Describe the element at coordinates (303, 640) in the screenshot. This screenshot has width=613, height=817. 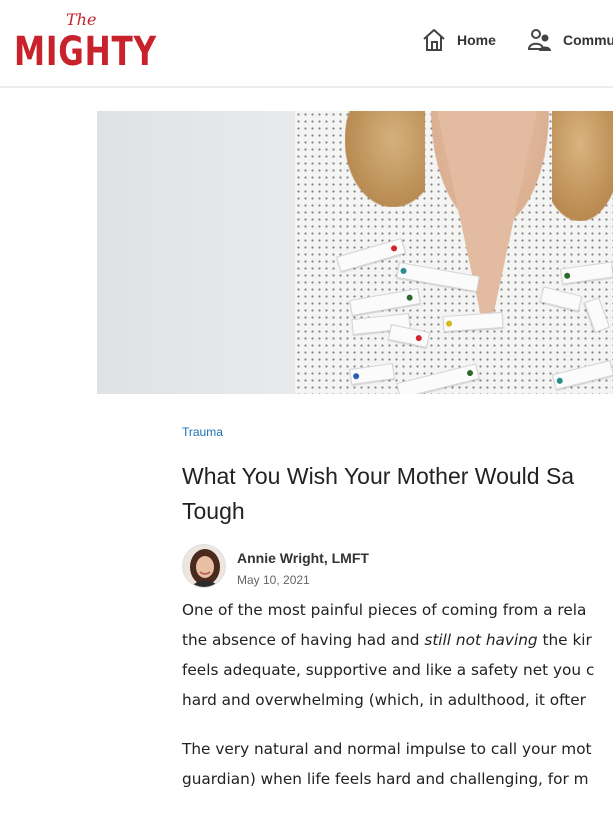
I see `paragraph-text: the absence of having had and` at that location.